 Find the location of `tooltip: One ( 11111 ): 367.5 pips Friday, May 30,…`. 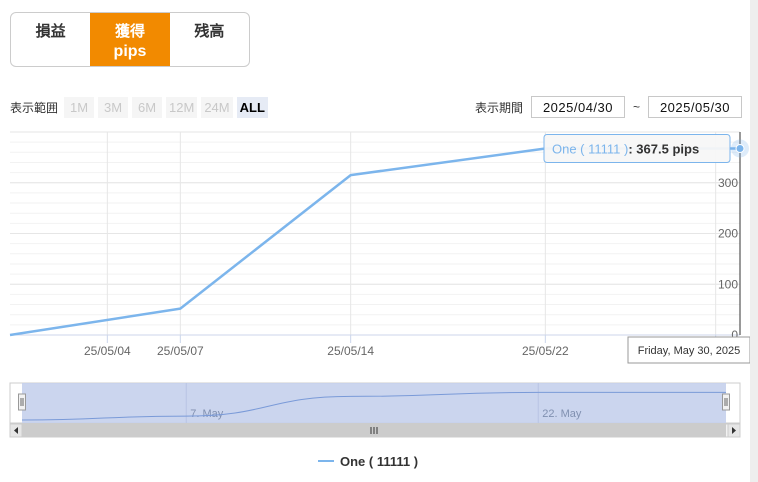

tooltip: One ( 11111 ): 367.5 pips Friday, May 30,… is located at coordinates (647, 248).